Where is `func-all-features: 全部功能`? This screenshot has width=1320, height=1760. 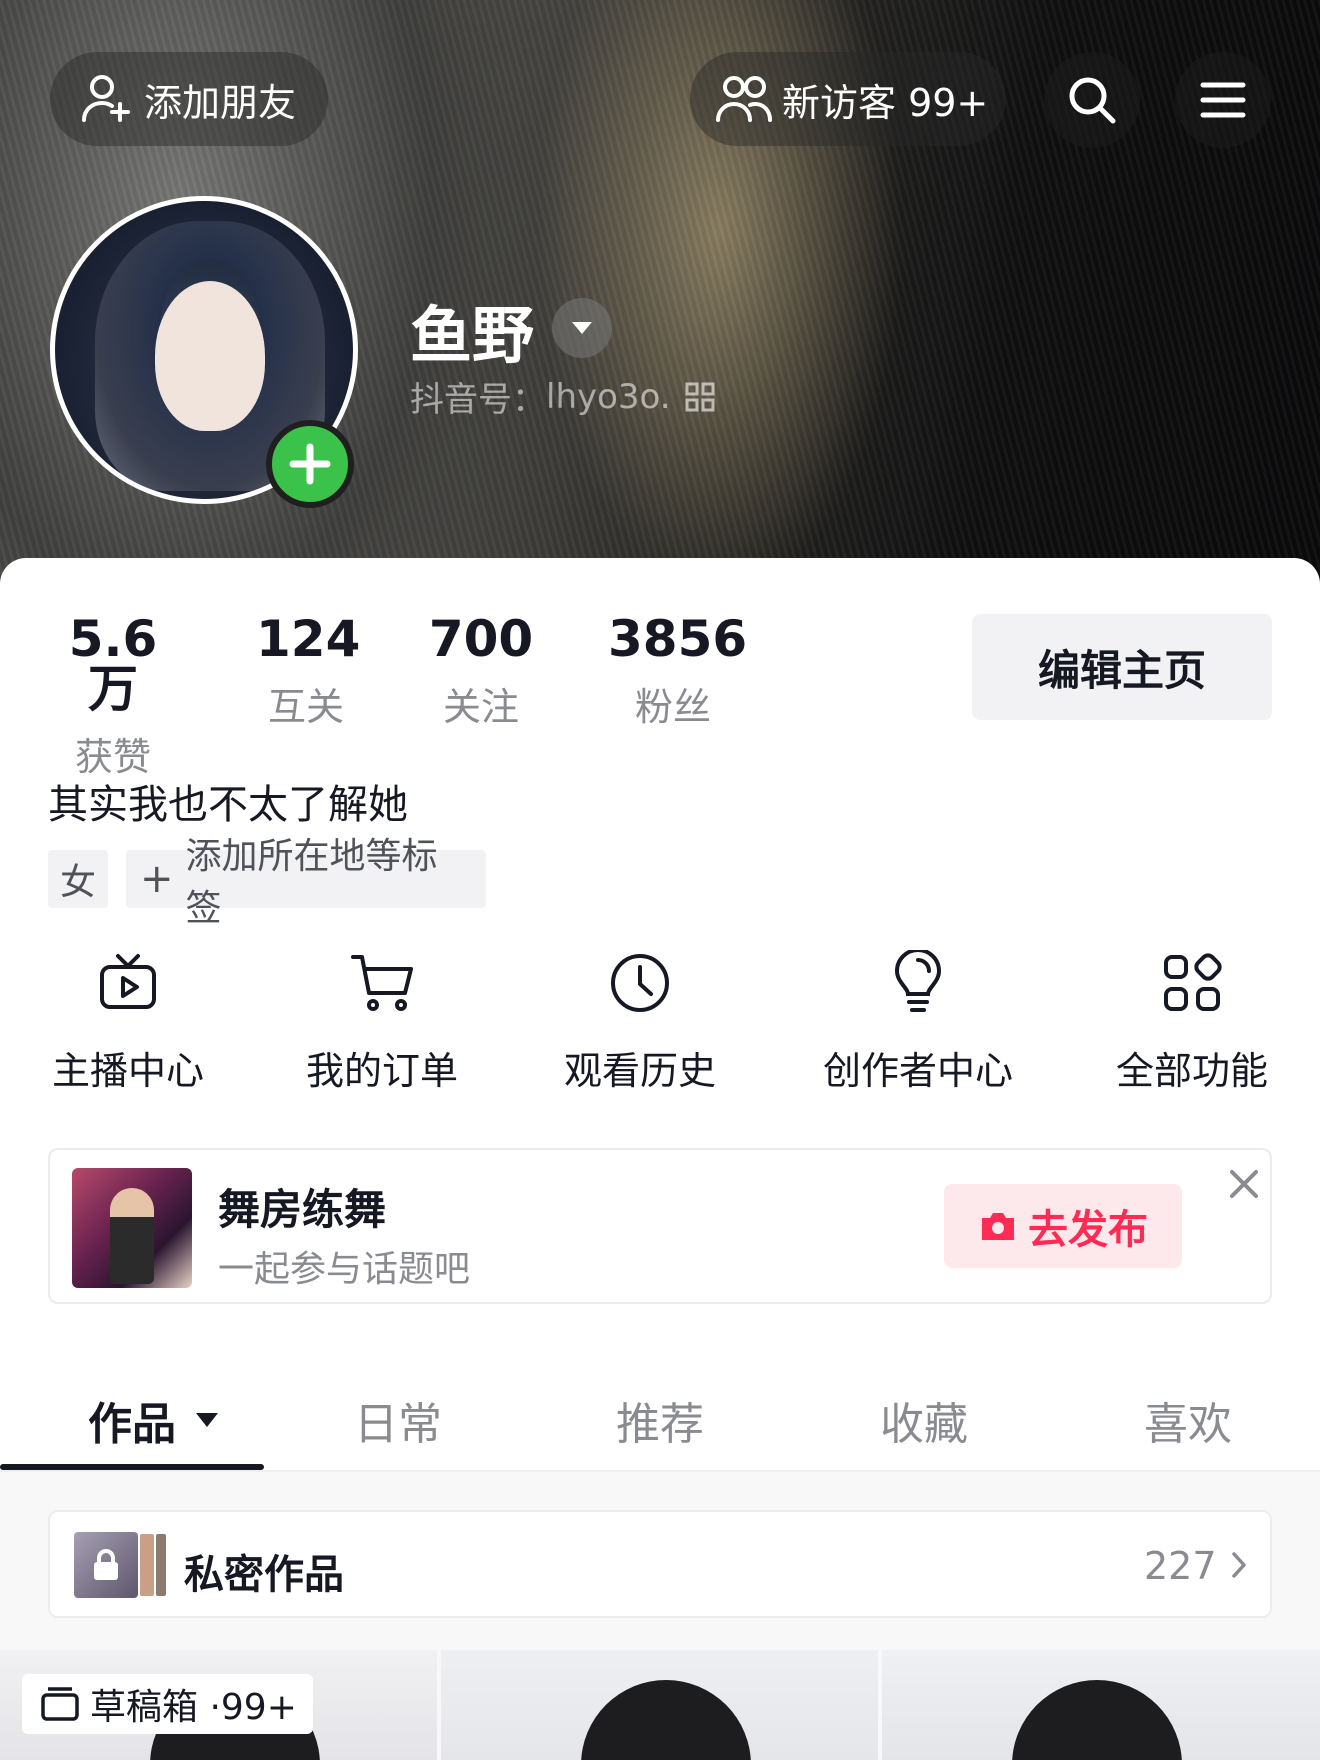
func-all-features: 全部功能 is located at coordinates (1192, 1021).